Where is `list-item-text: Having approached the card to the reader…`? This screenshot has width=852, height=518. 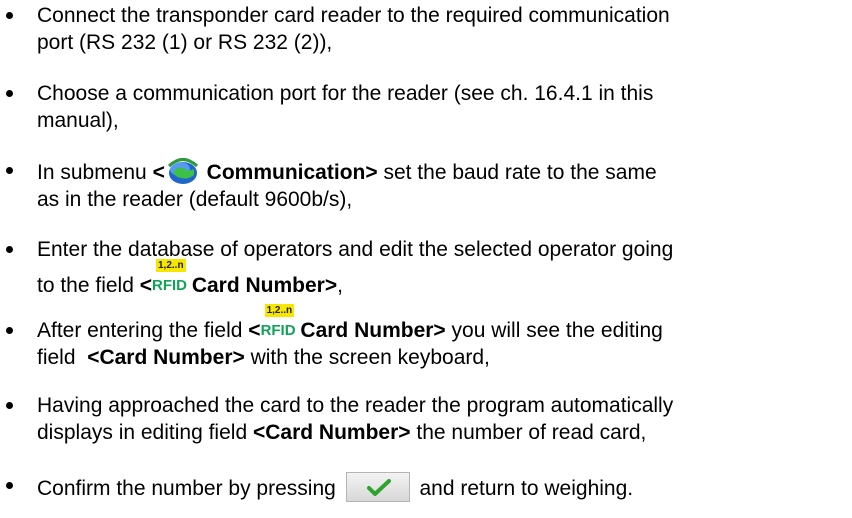
list-item-text: Having approached the card to the reader… is located at coordinates (442, 419).